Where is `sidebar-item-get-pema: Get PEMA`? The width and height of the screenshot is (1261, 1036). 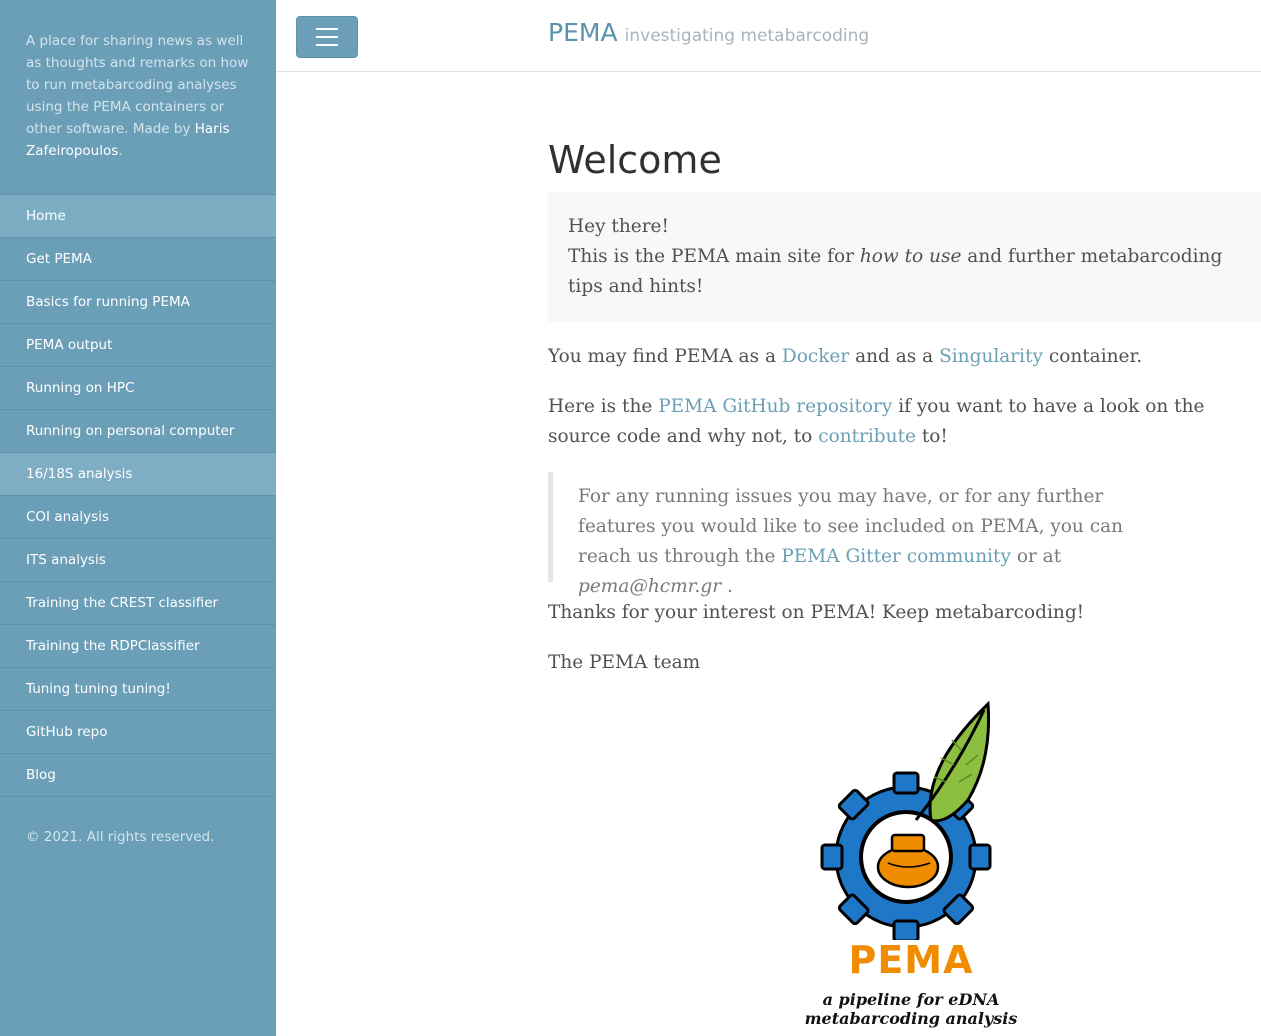 sidebar-item-get-pema: Get PEMA is located at coordinates (138, 259).